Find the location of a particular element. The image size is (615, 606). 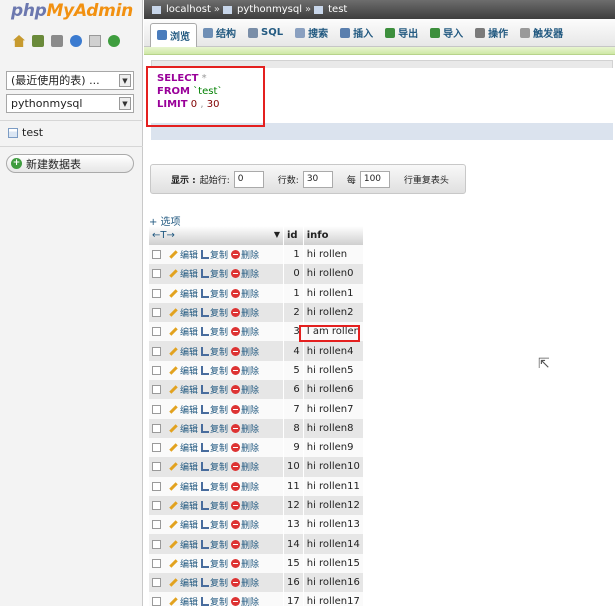

tab-export: 导出 is located at coordinates (401, 33).